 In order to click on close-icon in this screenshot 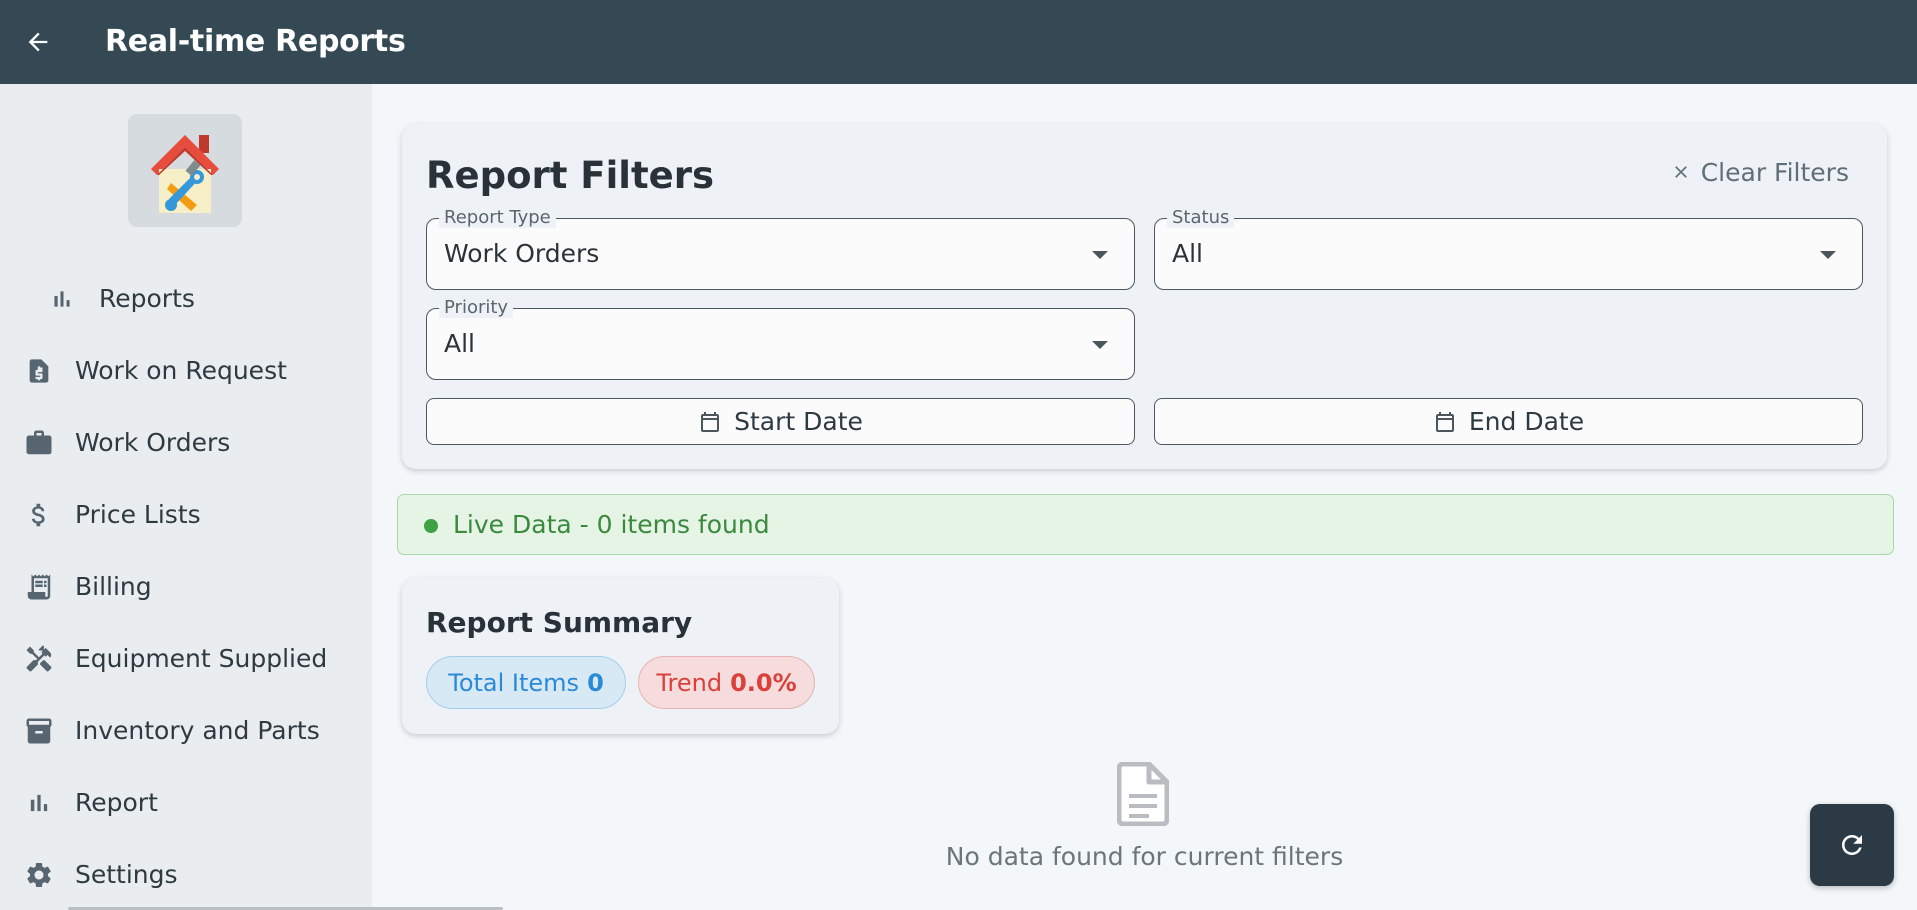, I will do `click(1680, 172)`.